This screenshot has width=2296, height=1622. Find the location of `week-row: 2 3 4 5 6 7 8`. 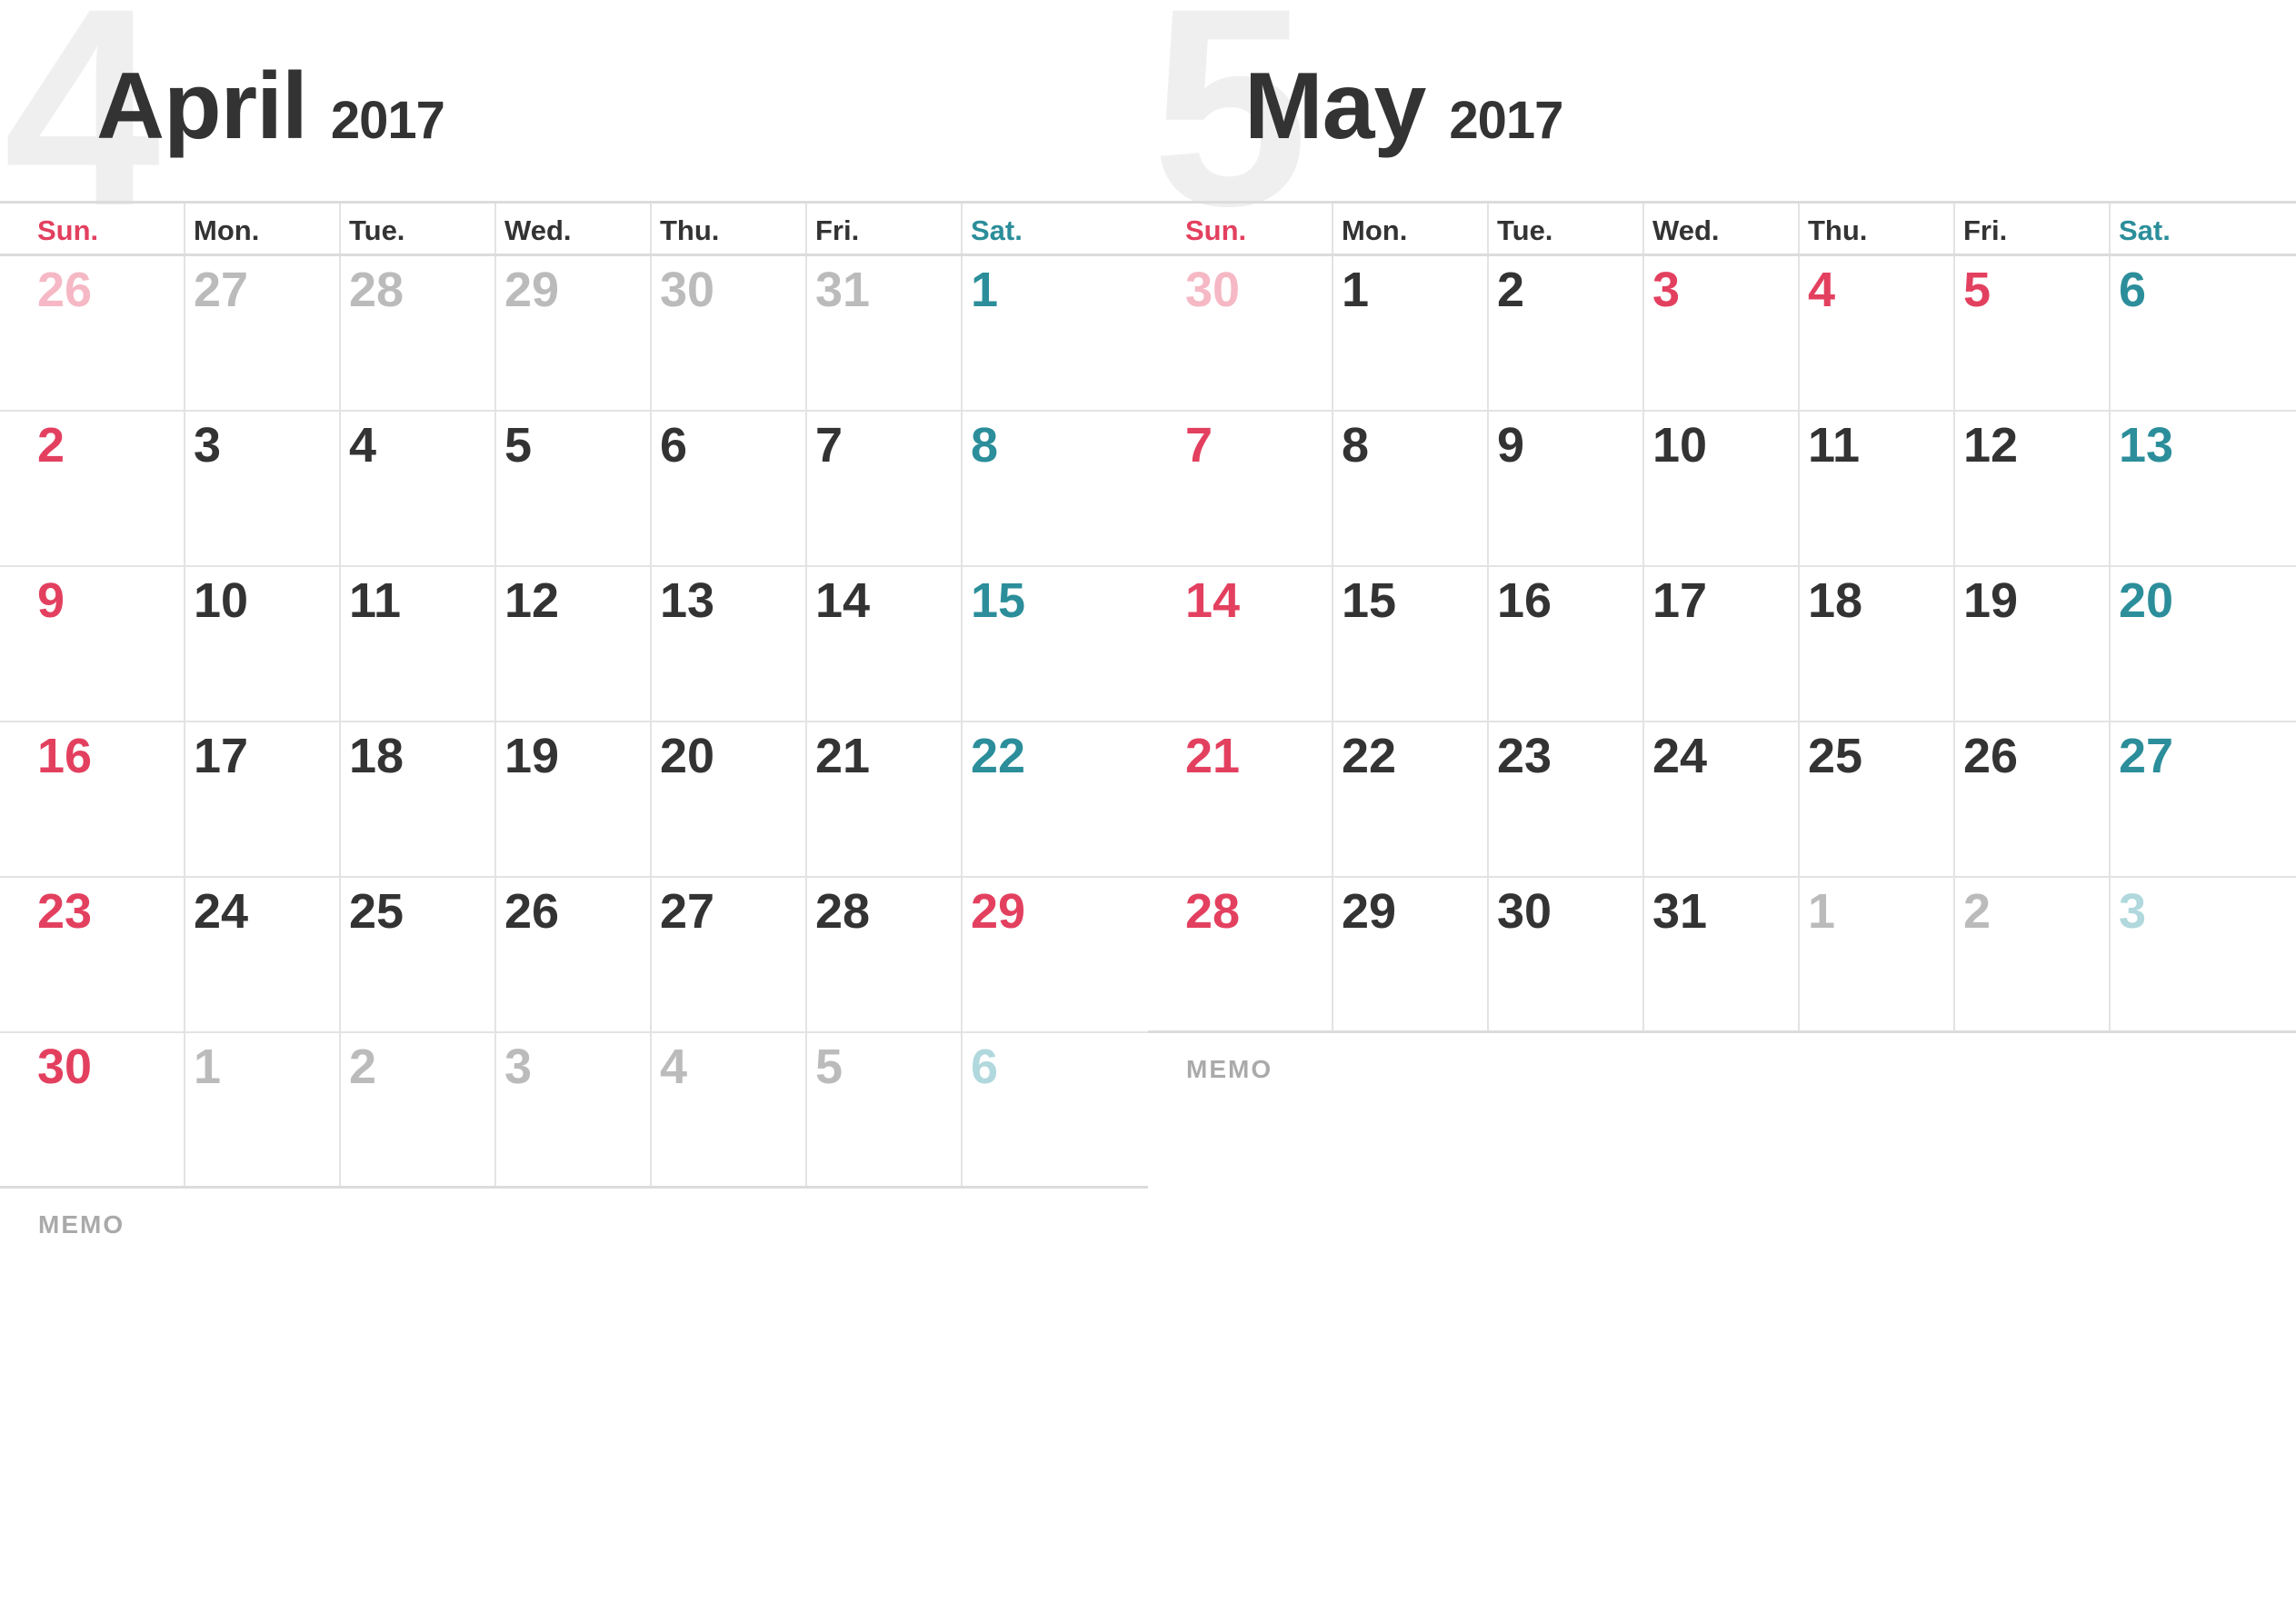

week-row: 2 3 4 5 6 7 8 is located at coordinates (574, 489).